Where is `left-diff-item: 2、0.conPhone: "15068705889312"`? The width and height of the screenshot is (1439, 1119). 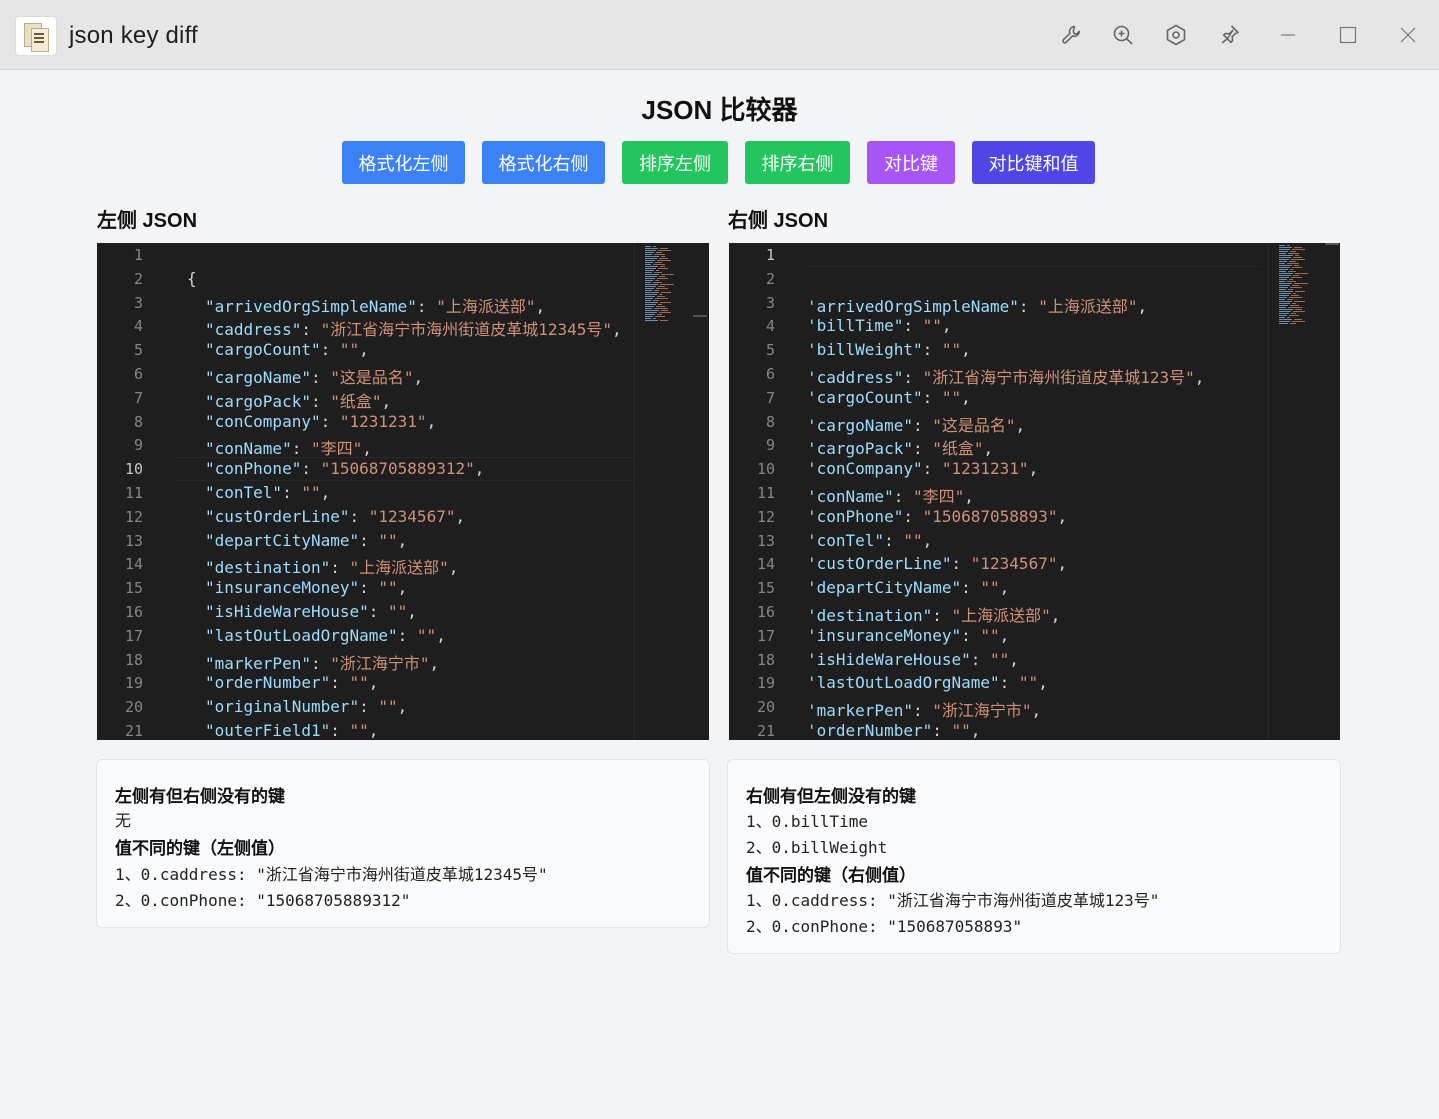 left-diff-item: 2、0.conPhone: "15068705889312" is located at coordinates (263, 900).